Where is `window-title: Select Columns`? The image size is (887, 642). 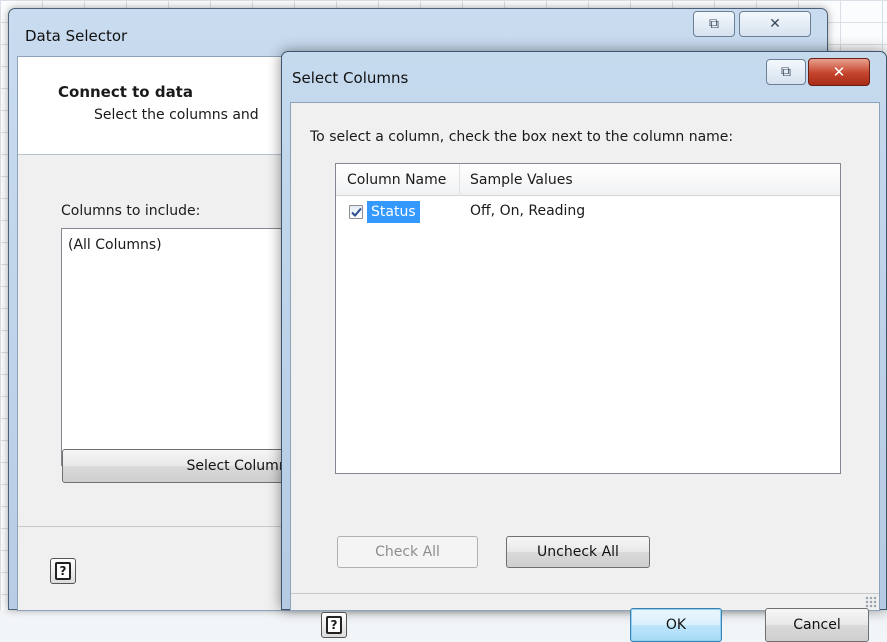
window-title: Select Columns is located at coordinates (350, 78).